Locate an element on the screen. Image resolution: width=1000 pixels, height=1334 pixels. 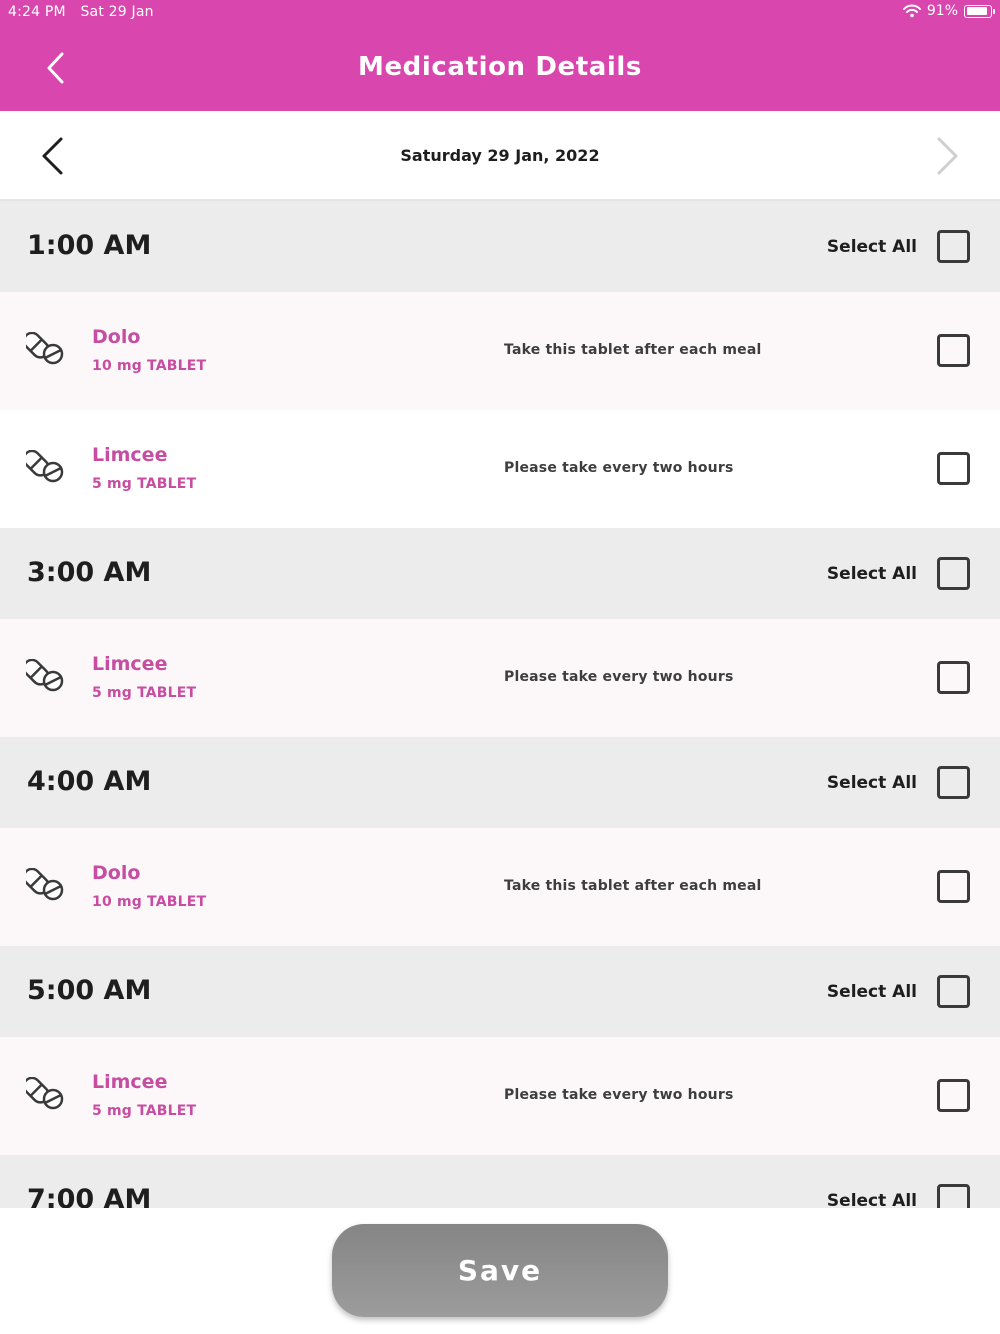
battery-fill is located at coordinates (977, 11).